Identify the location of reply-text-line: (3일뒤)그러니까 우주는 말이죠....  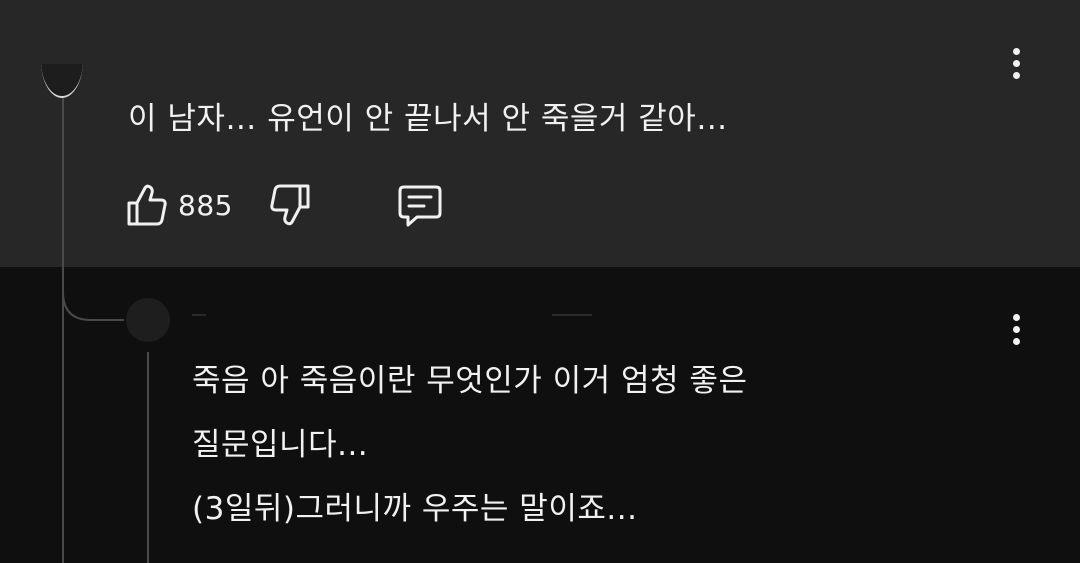
(415, 509).